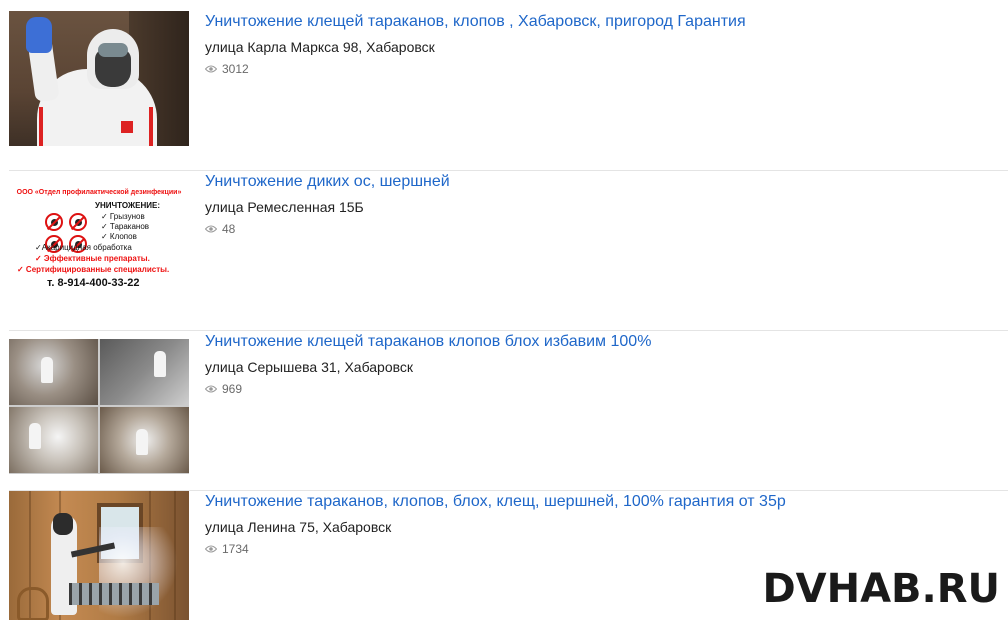 The image size is (1008, 620). What do you see at coordinates (83, 247) in the screenshot?
I see `ad-line: ✓Акарицидная обработка` at bounding box center [83, 247].